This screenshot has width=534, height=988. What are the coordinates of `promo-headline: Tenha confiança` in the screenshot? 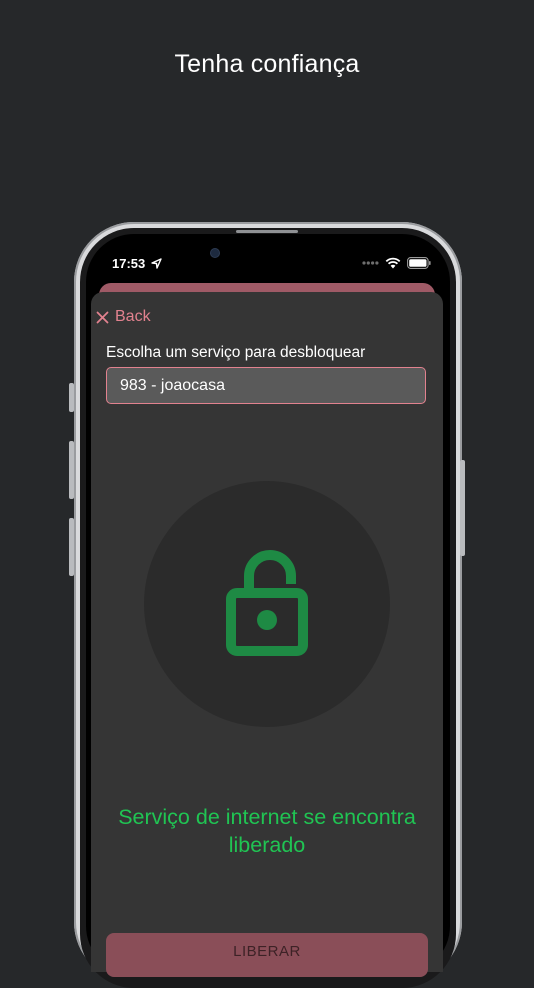 It's located at (267, 64).